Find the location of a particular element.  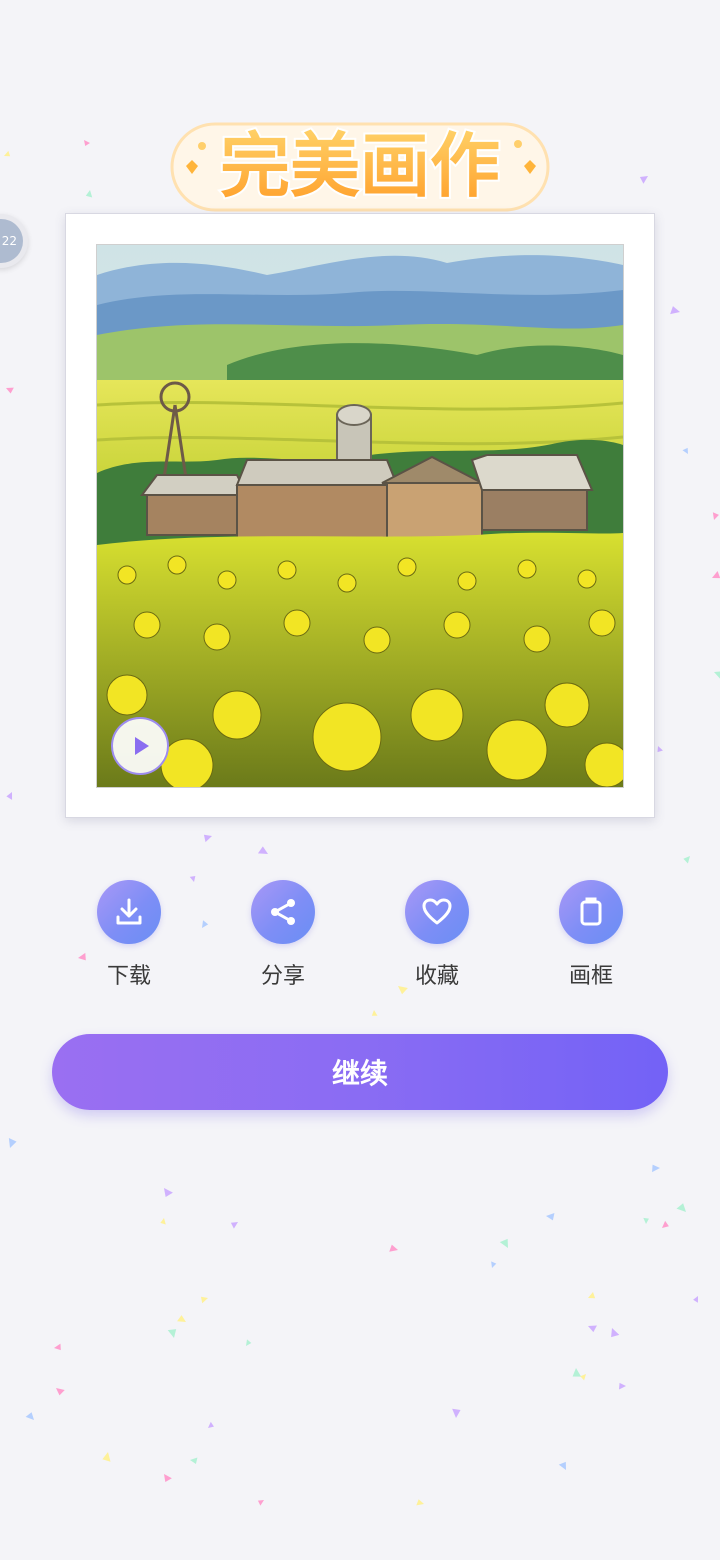

share-button: 分享 is located at coordinates (283, 935).